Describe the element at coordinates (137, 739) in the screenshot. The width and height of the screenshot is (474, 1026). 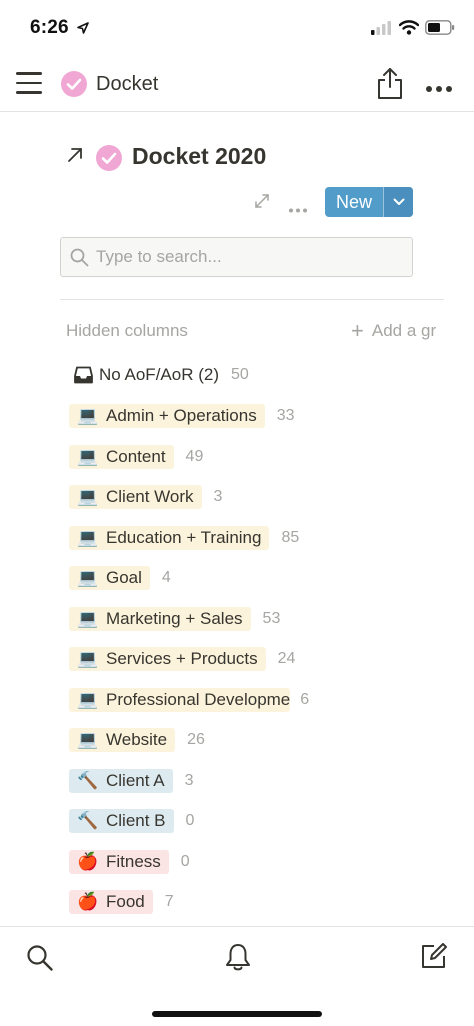
I see `group-label: Website` at that location.